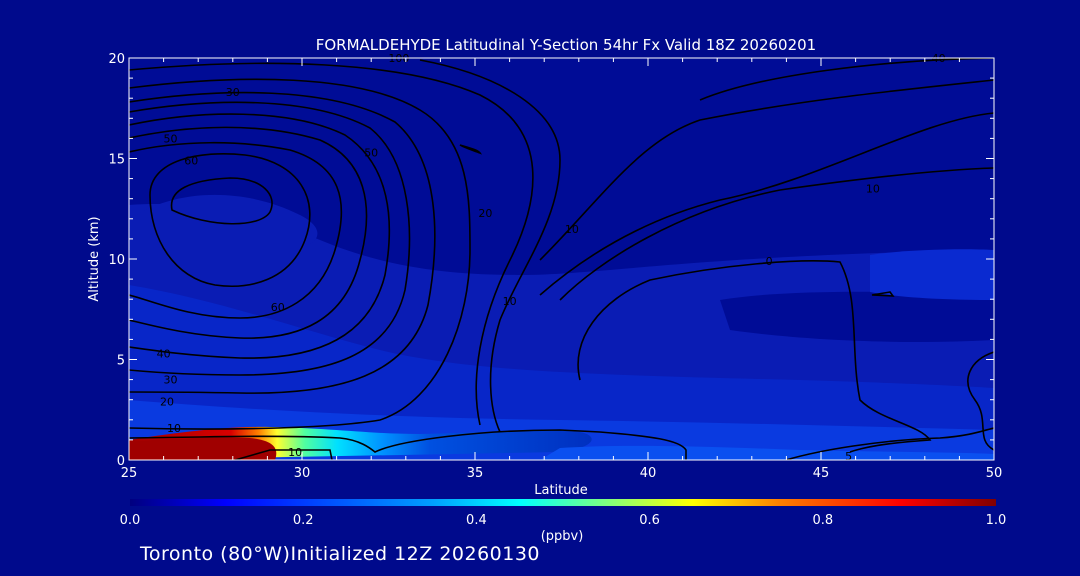  Describe the element at coordinates (848, 456) in the screenshot. I see `contour-label: 5` at that location.